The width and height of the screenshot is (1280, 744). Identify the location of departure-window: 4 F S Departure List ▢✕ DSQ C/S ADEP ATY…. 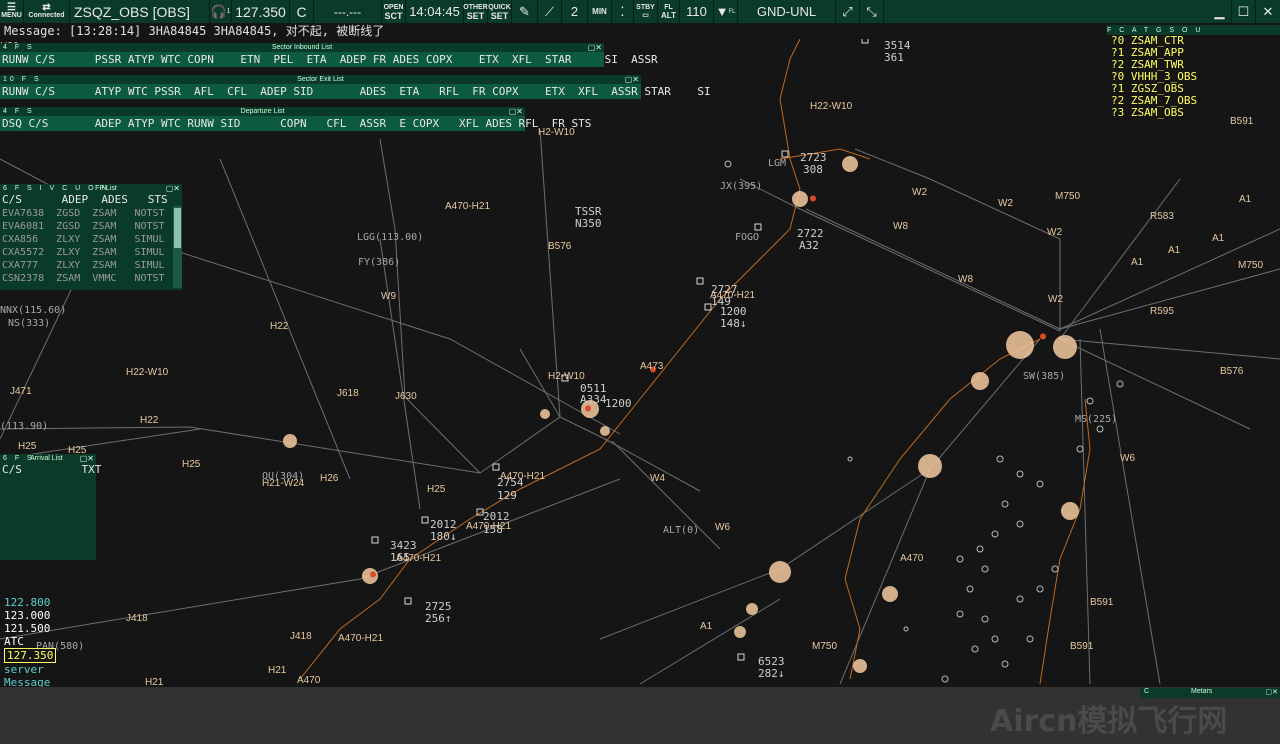
(295, 119).